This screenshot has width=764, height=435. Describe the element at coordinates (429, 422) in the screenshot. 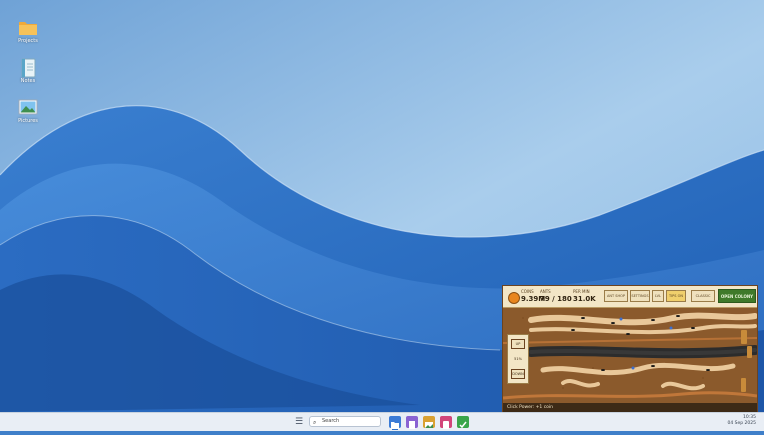

I see `image-viewer-icon` at that location.